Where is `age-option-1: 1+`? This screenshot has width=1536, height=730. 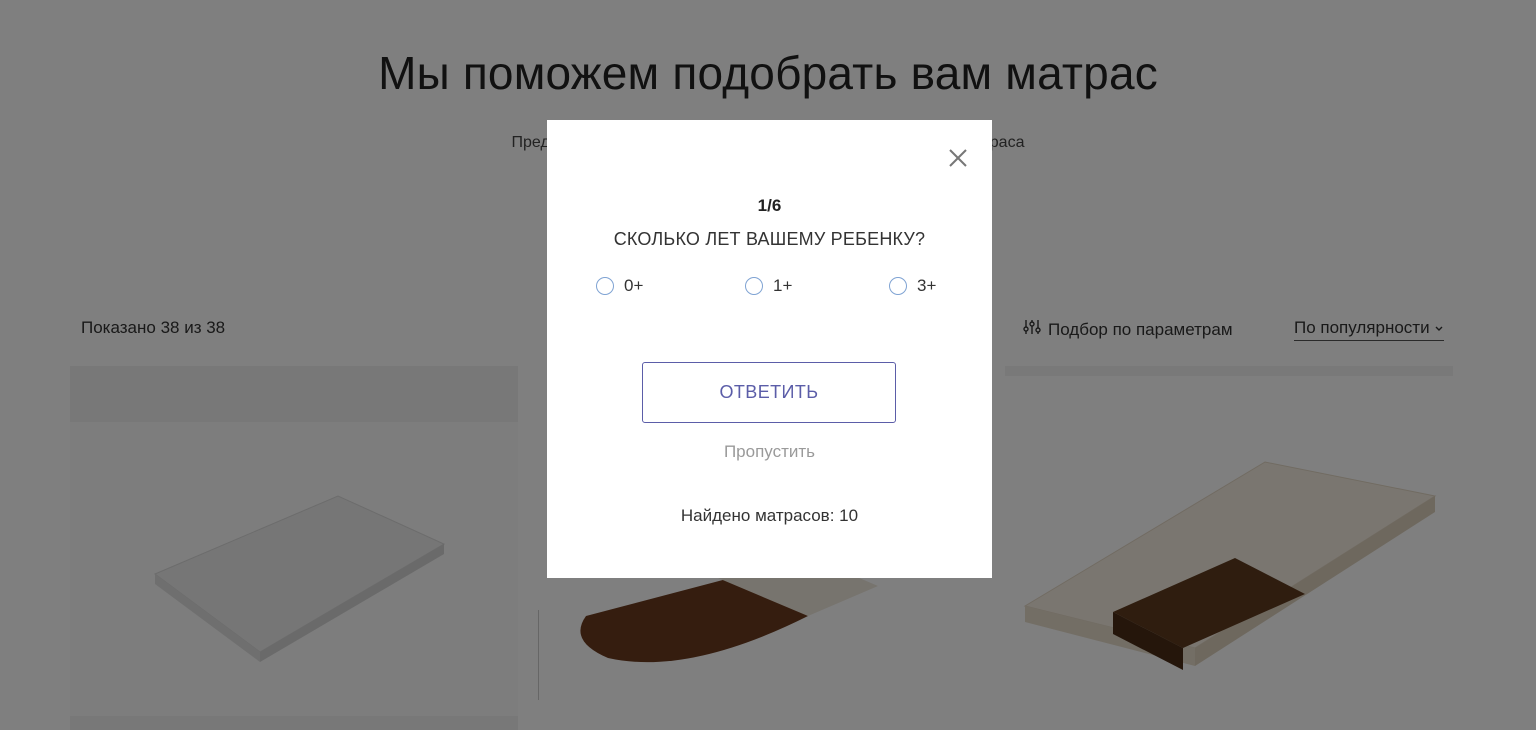
age-option-1: 1+ is located at coordinates (768, 286).